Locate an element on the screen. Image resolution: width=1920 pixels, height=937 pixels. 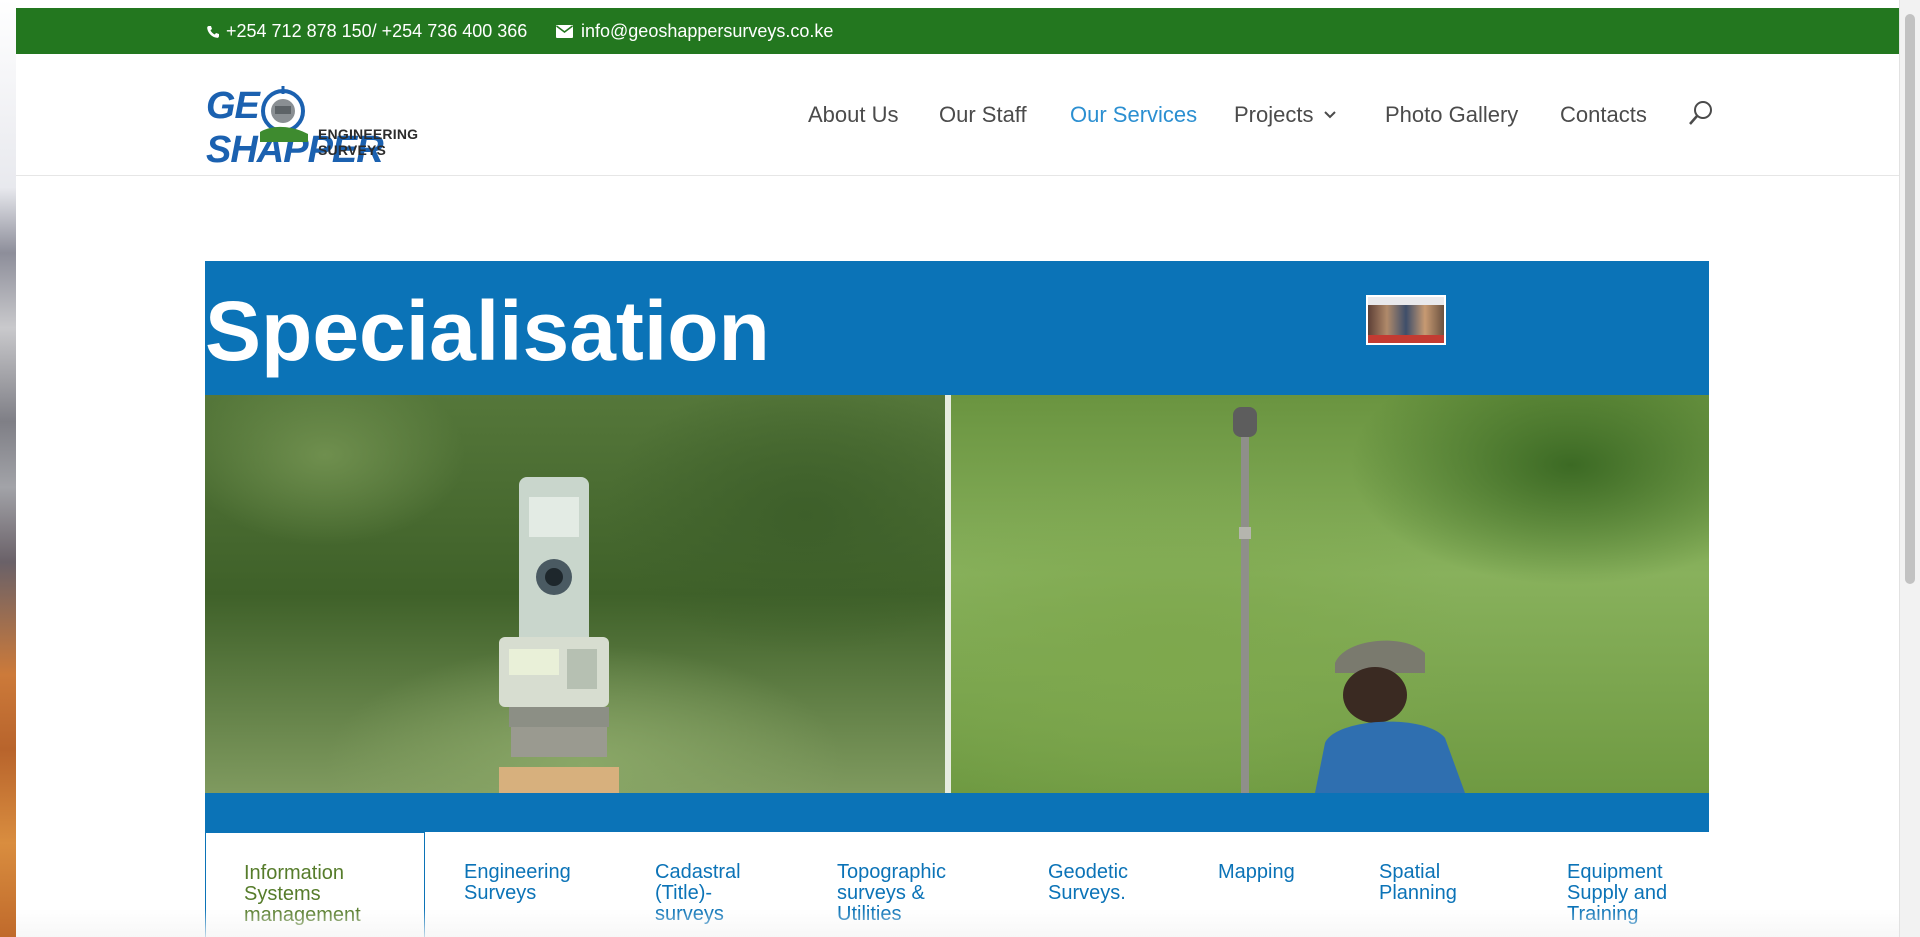
email-contact: info@geoshappersurveys.co.ke is located at coordinates (694, 31).